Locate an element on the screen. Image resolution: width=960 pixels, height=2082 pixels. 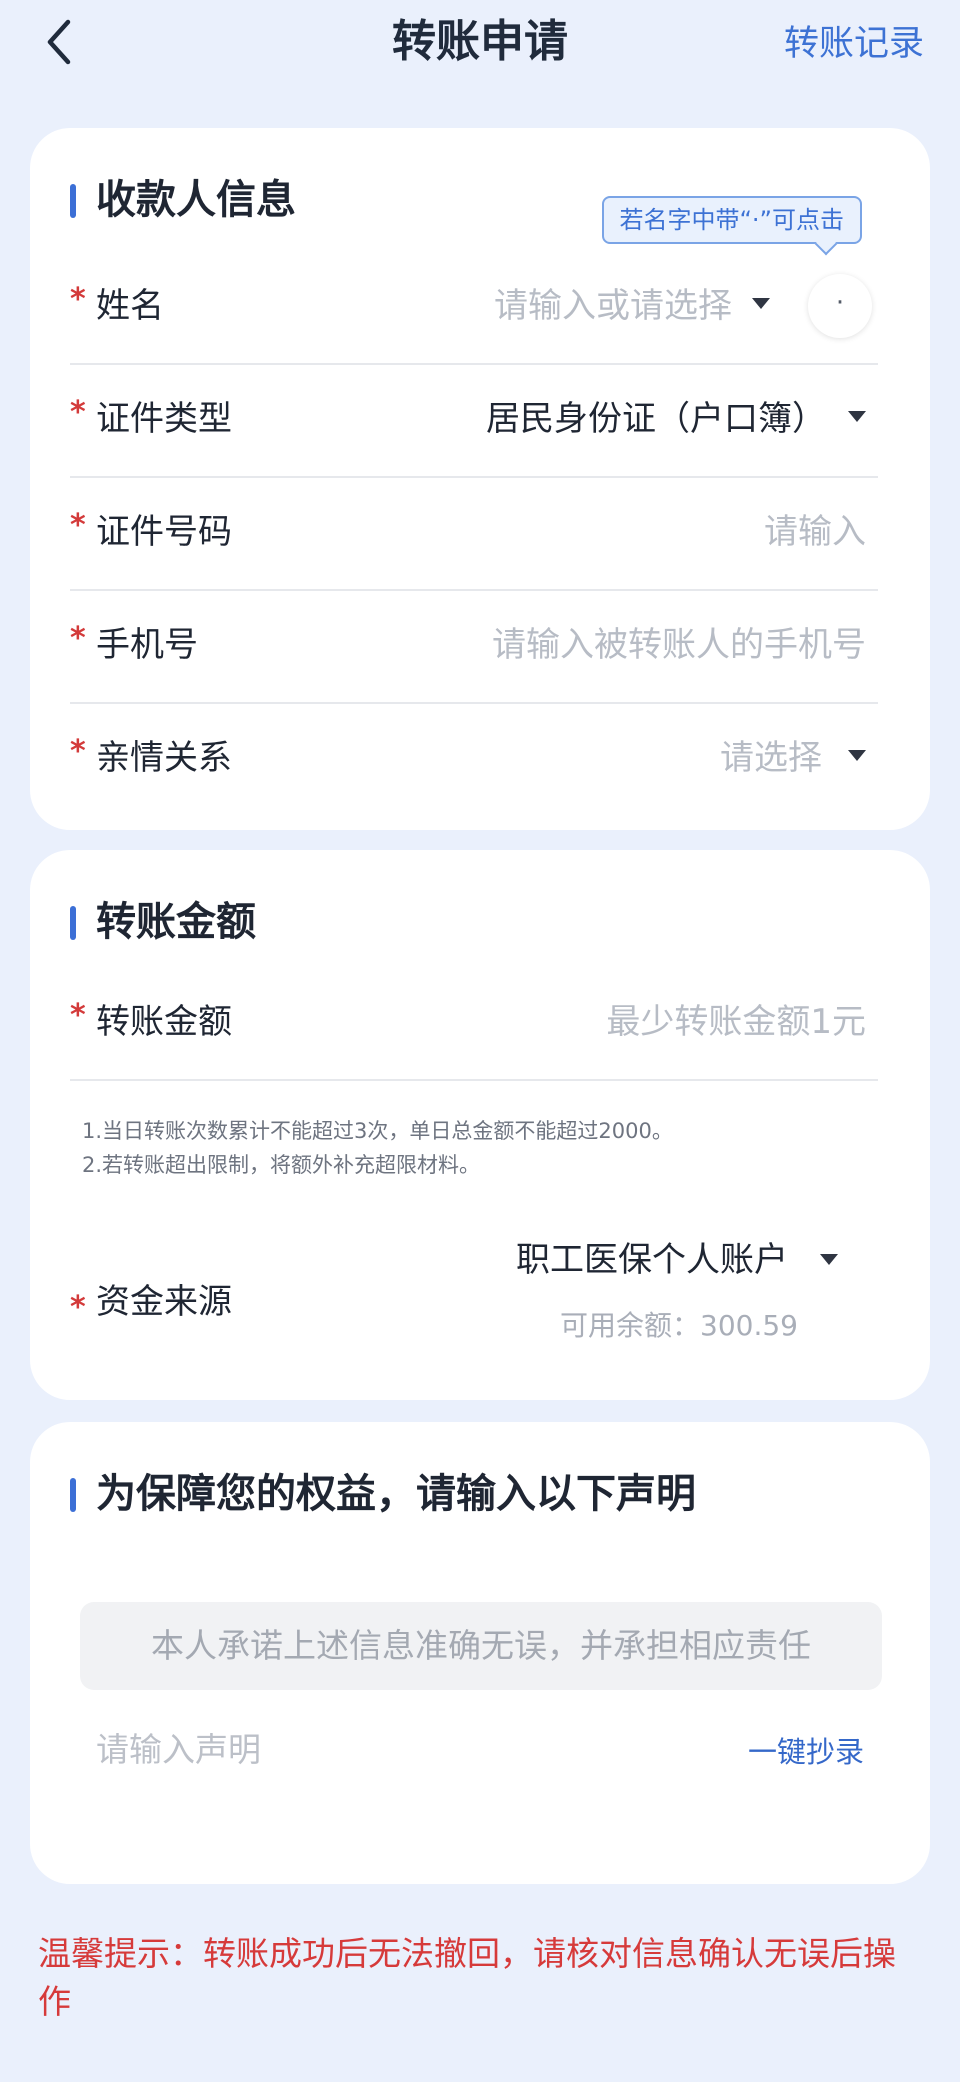
id-type-select: 居民身份证（户口簿） is located at coordinates (656, 419).